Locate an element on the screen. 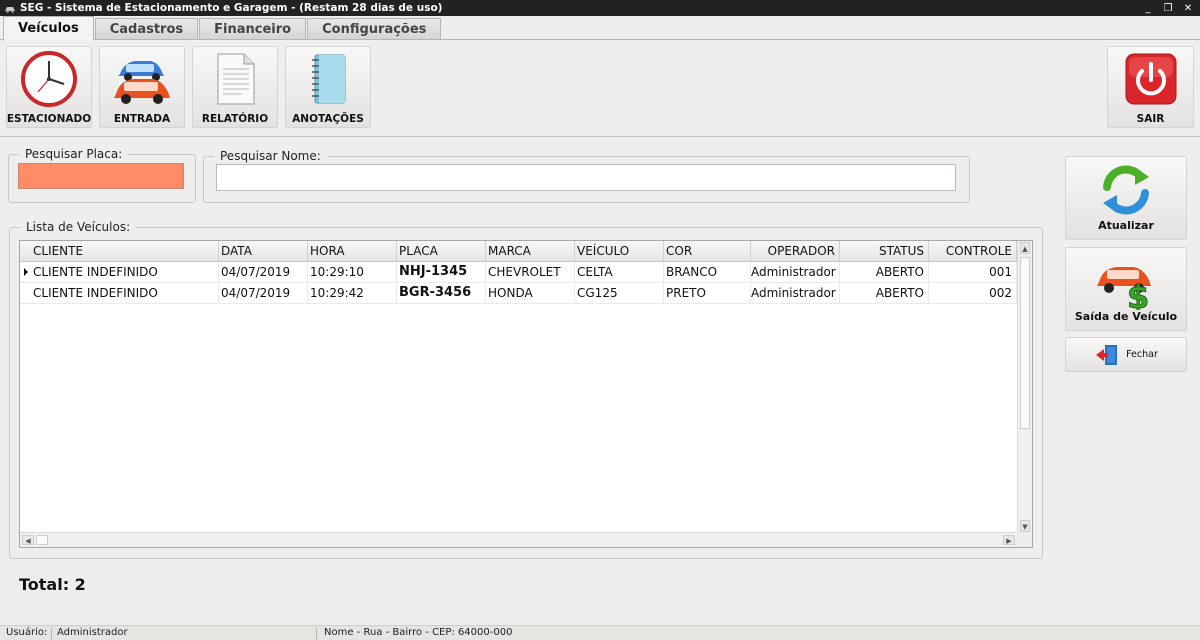  total-count: Total: 2 is located at coordinates (52, 584).